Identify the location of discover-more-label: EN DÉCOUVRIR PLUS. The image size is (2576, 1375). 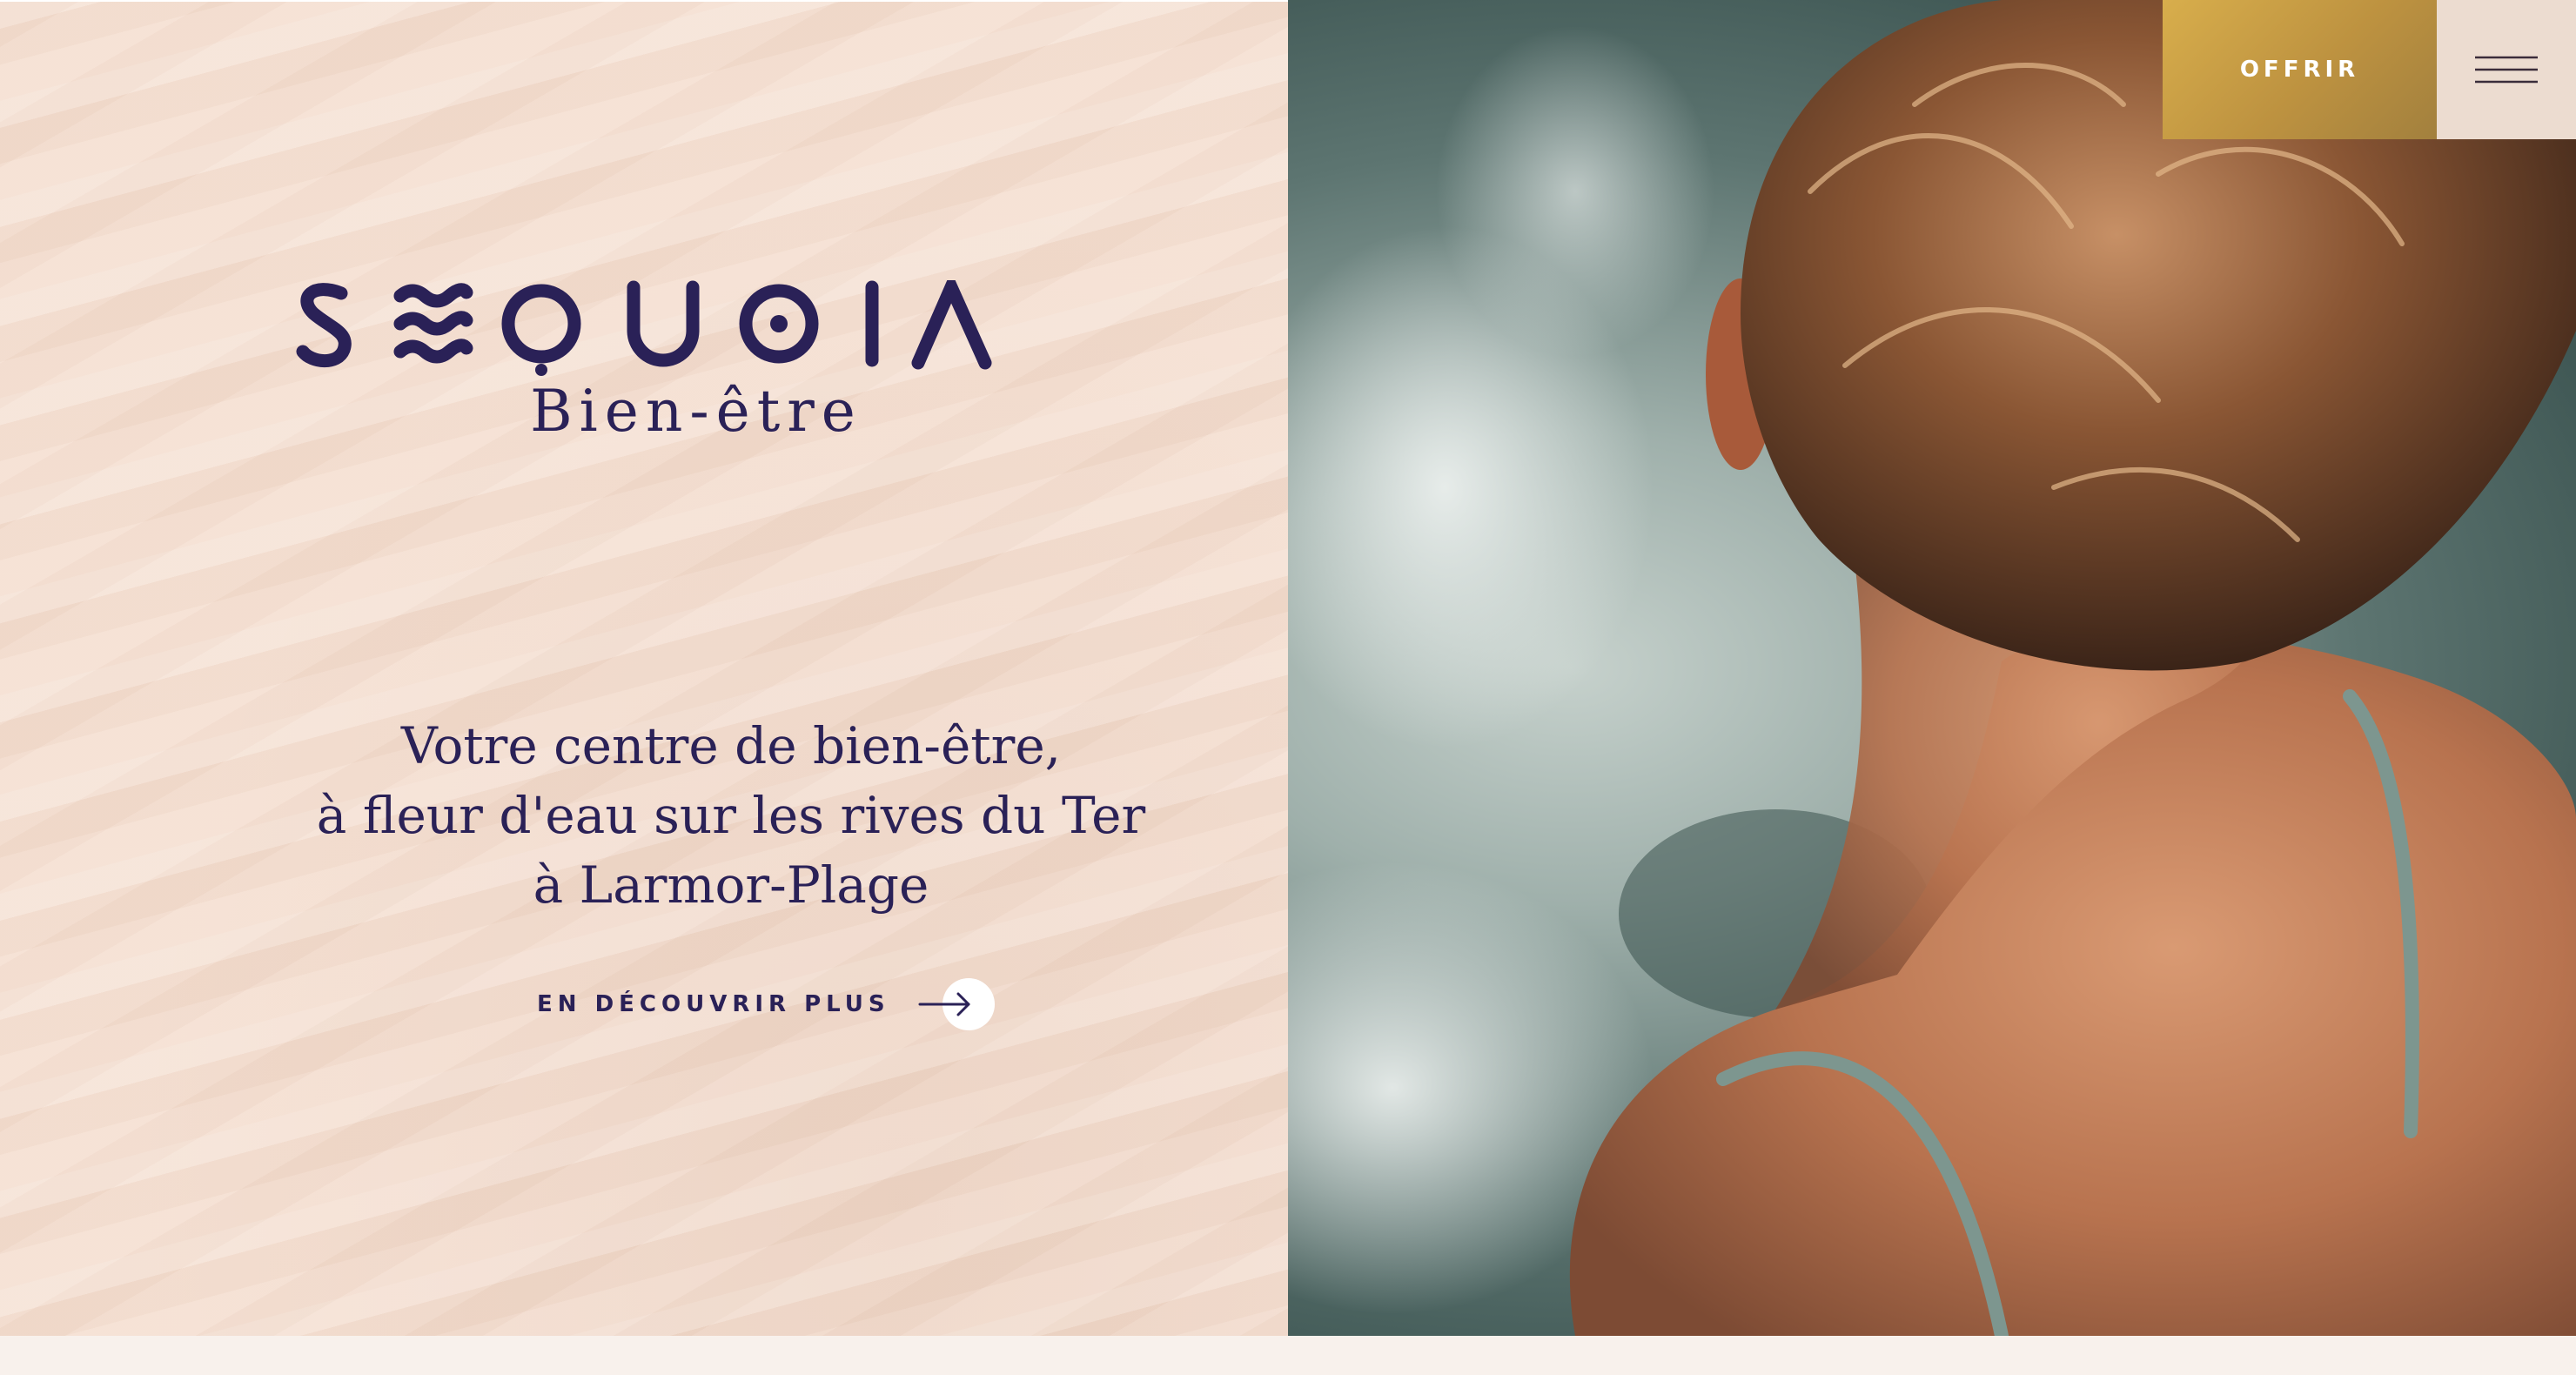
(713, 1004).